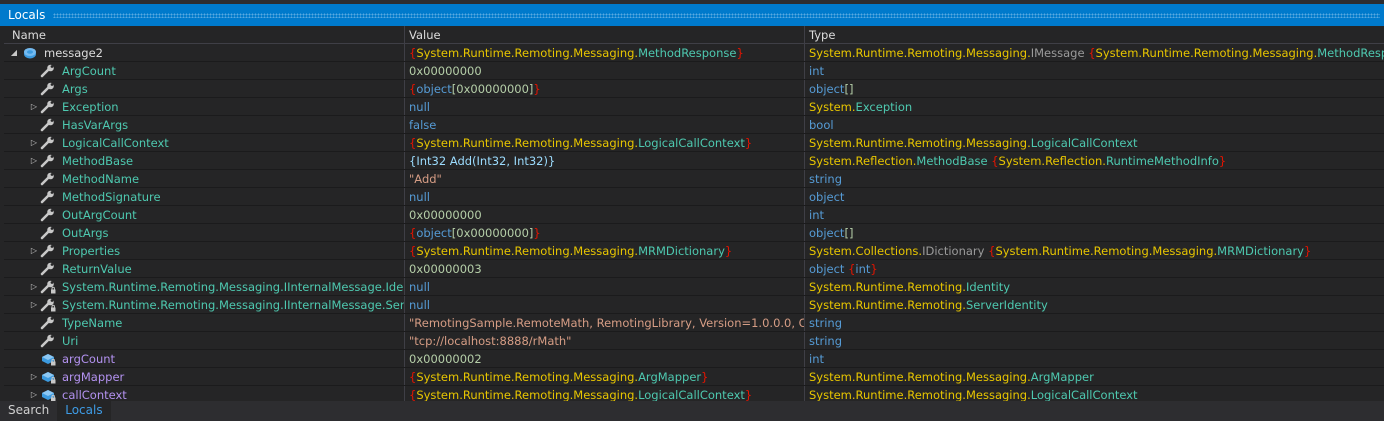  I want to click on locals-window-titlebar: Locals, so click(692, 15).